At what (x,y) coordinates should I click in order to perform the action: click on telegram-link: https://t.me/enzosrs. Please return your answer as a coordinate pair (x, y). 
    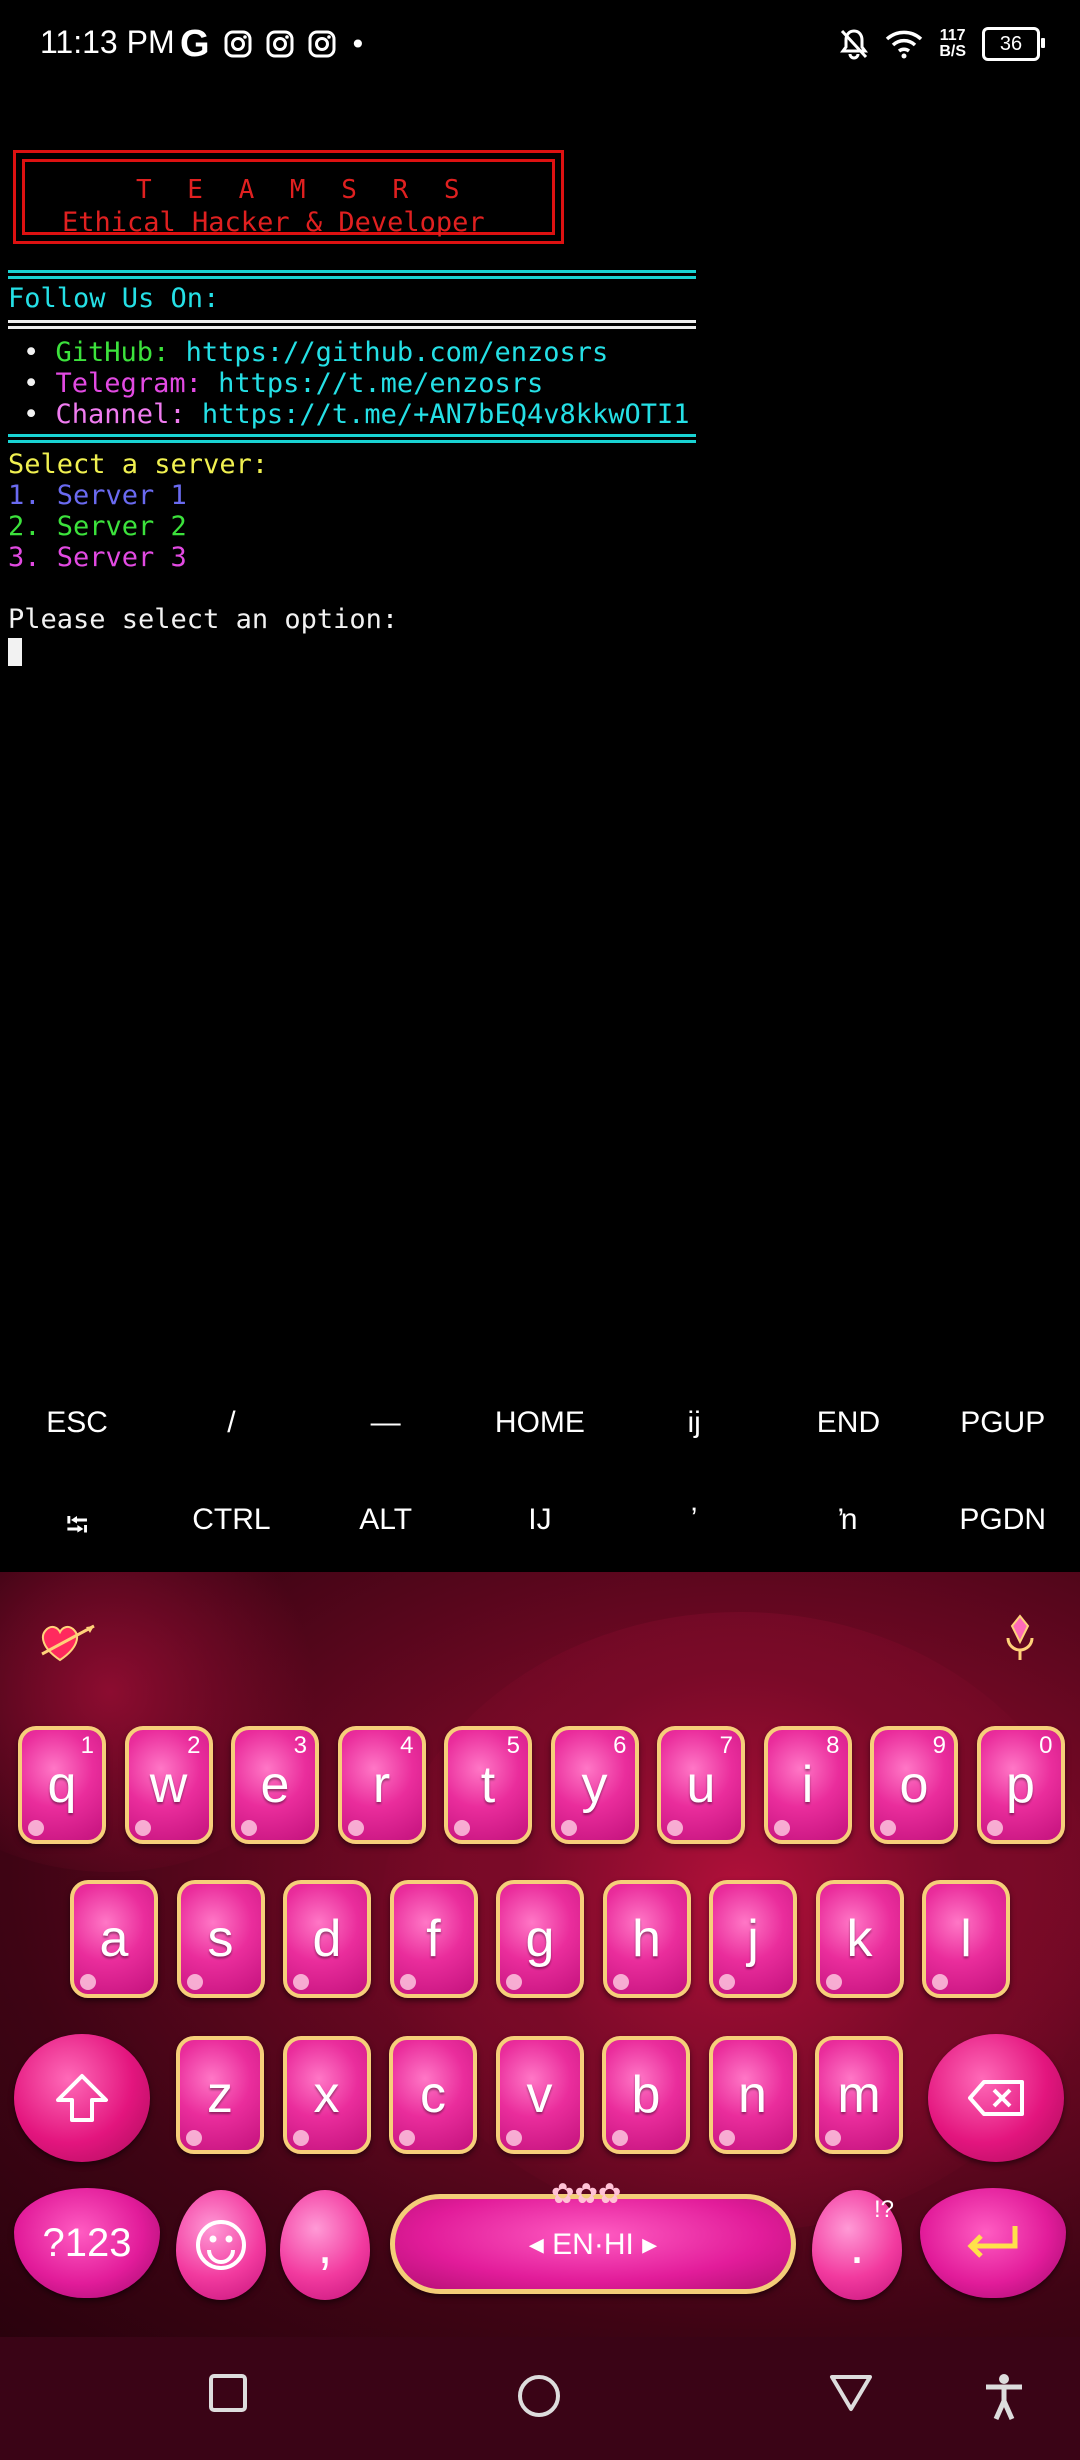
    Looking at the image, I should click on (380, 383).